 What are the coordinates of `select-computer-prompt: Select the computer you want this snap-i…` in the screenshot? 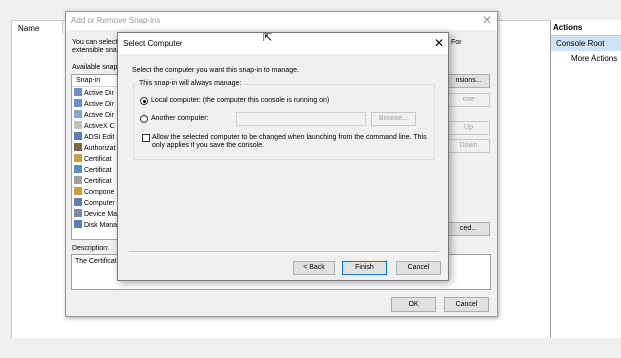 It's located at (215, 70).